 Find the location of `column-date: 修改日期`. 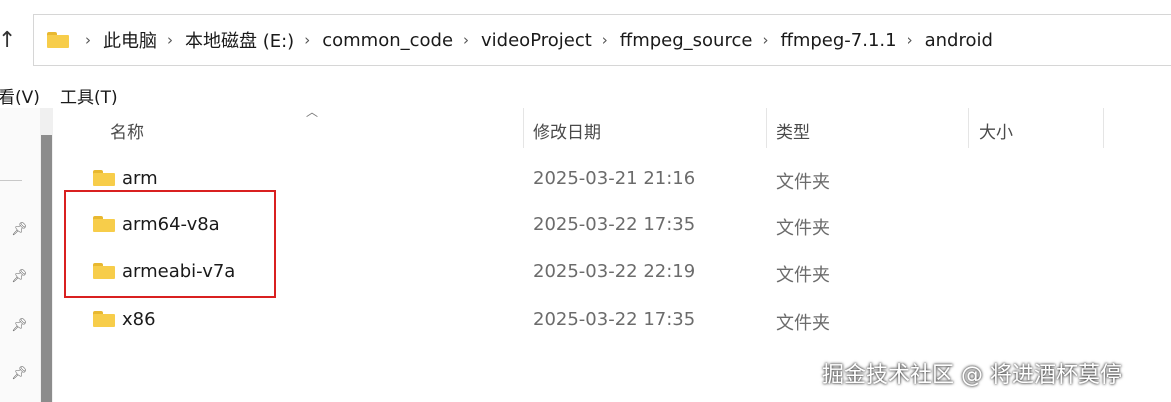

column-date: 修改日期 is located at coordinates (567, 130).